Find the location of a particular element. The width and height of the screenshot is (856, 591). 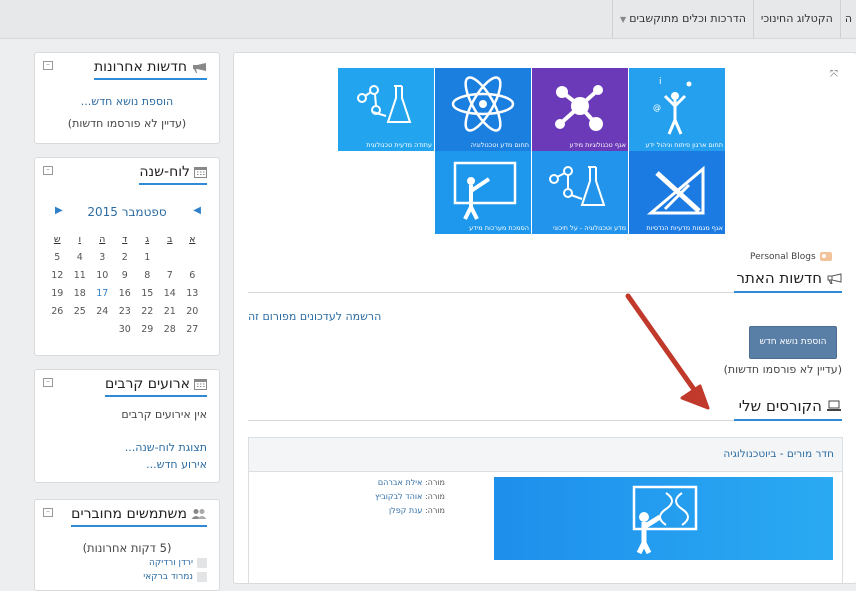

online-user-row: ירדן ורדיקה is located at coordinates (178, 563).